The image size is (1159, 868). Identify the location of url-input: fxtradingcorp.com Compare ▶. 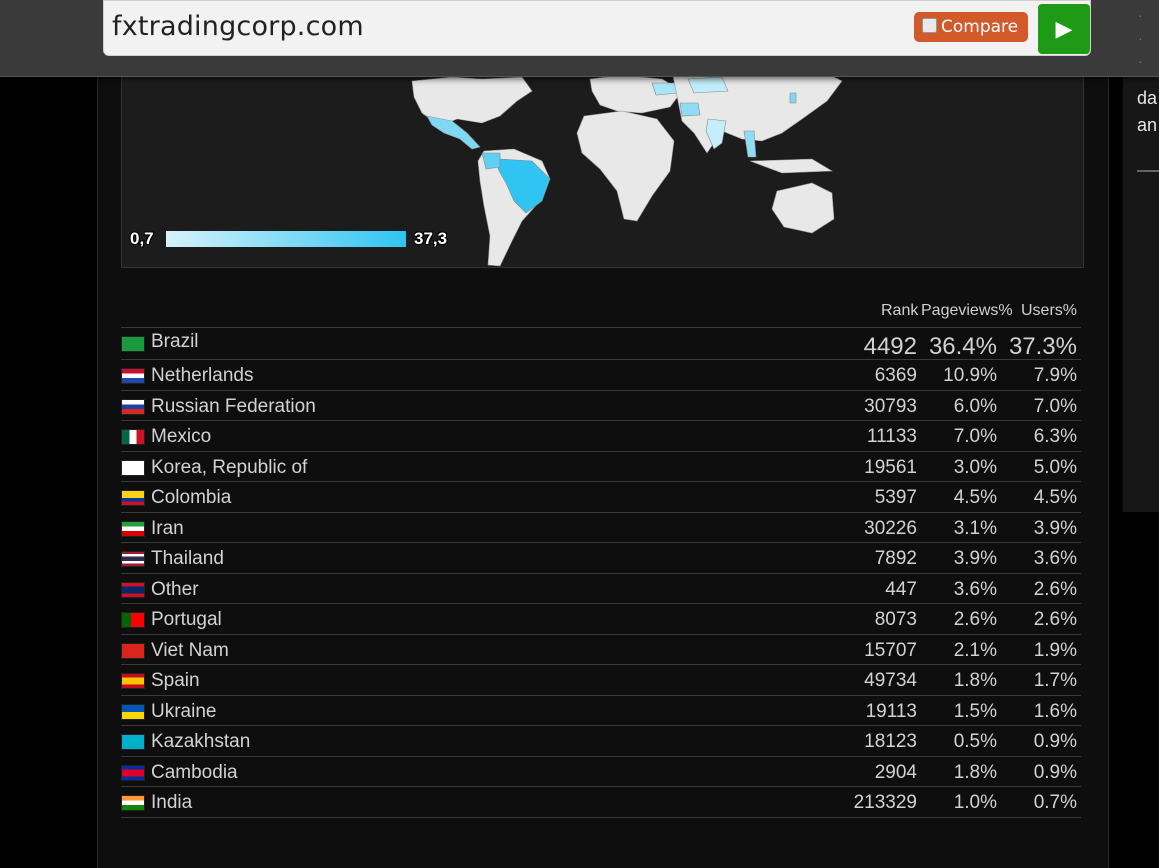
(597, 28).